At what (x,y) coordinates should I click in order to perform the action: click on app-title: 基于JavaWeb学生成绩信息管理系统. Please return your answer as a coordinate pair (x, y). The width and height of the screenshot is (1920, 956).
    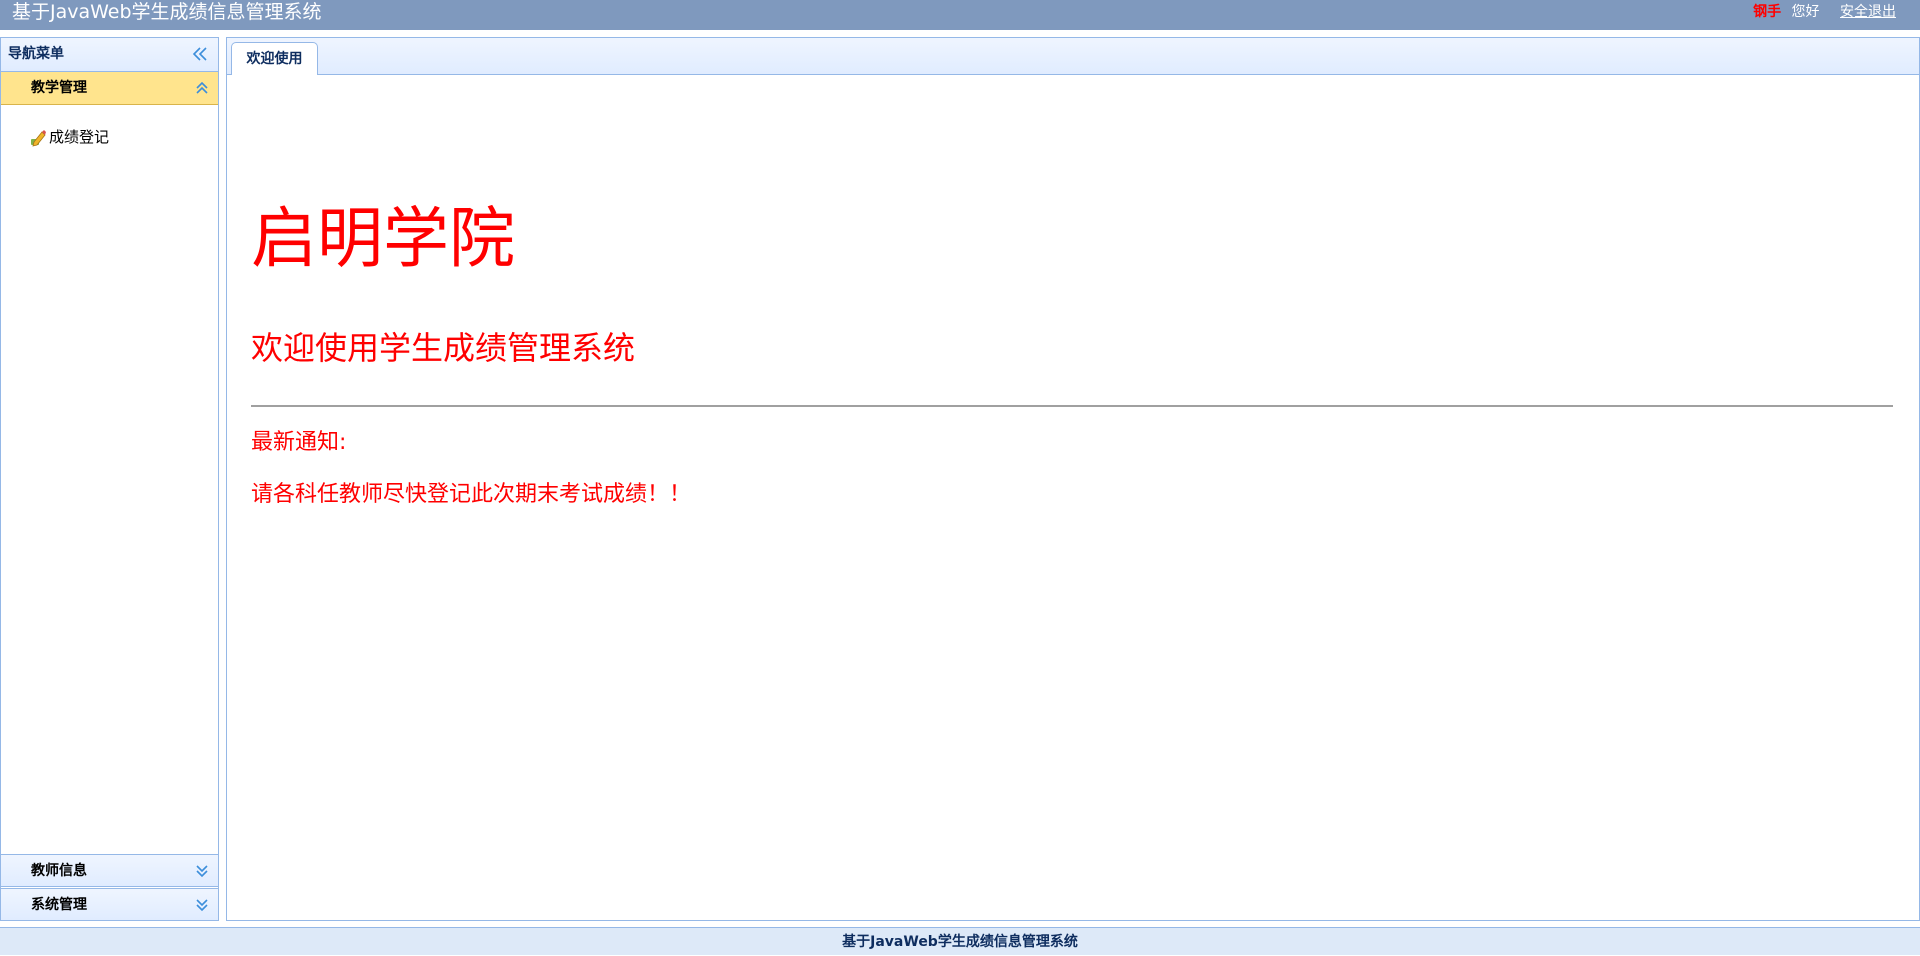
    Looking at the image, I should click on (167, 12).